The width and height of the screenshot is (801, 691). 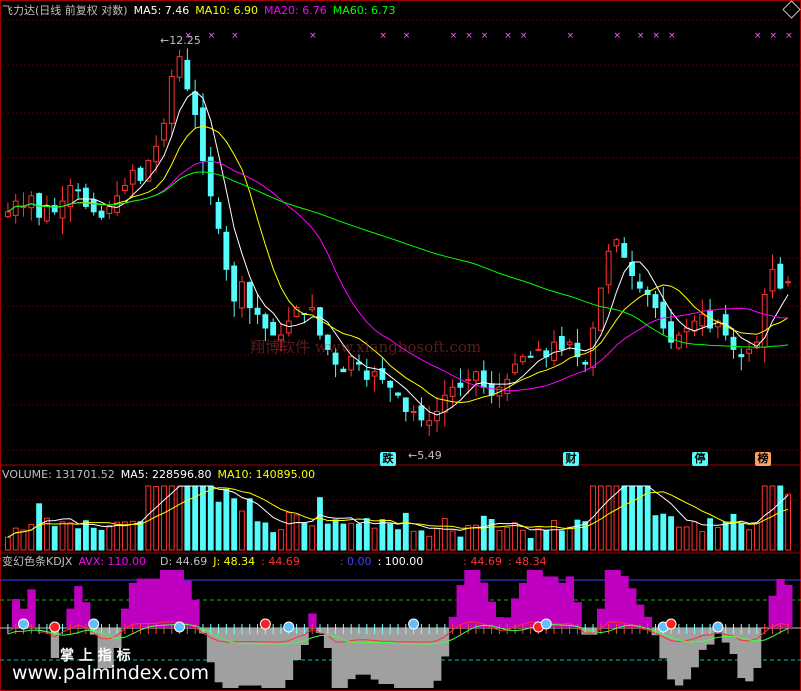 What do you see at coordinates (58, 474) in the screenshot?
I see `volume-readout: VOLUME: 131701.52` at bounding box center [58, 474].